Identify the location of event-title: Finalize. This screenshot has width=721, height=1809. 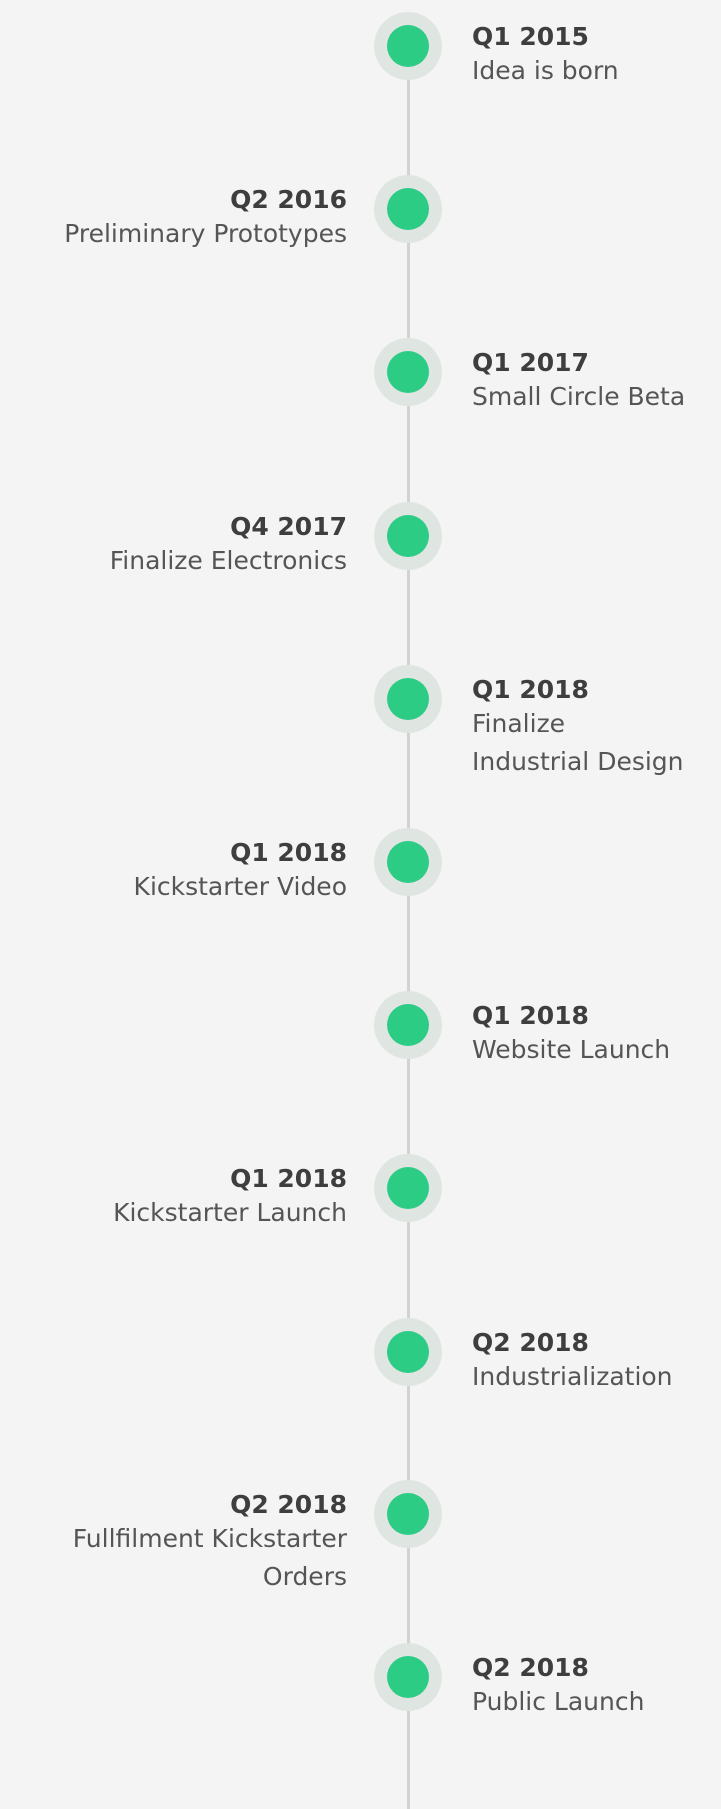
(519, 723).